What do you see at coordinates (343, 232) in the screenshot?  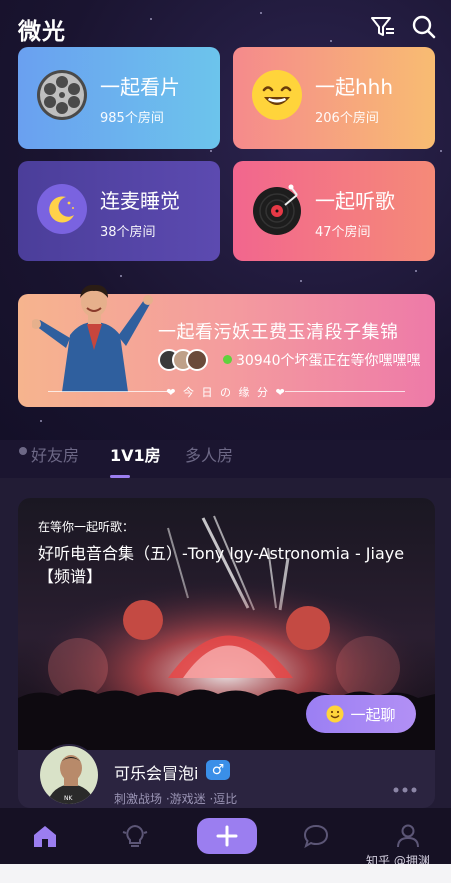 I see `category-room-count: 47个房间` at bounding box center [343, 232].